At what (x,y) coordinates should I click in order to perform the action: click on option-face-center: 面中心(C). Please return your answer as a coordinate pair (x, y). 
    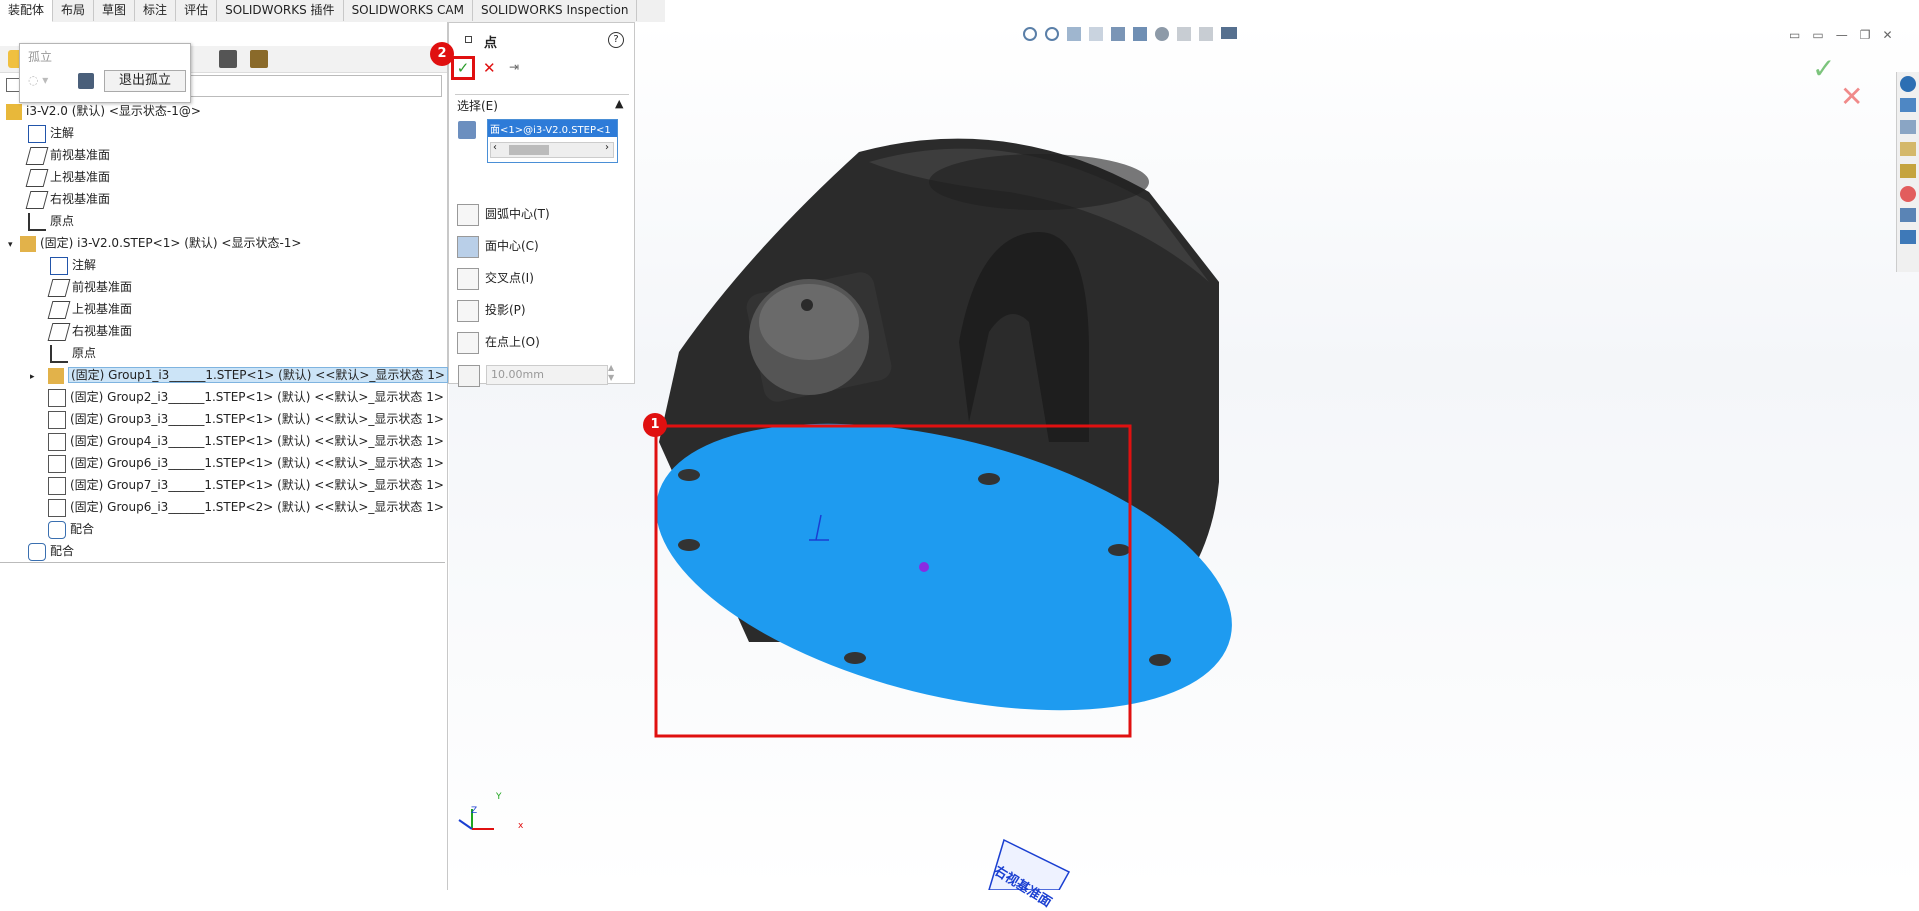
    Looking at the image, I should click on (498, 246).